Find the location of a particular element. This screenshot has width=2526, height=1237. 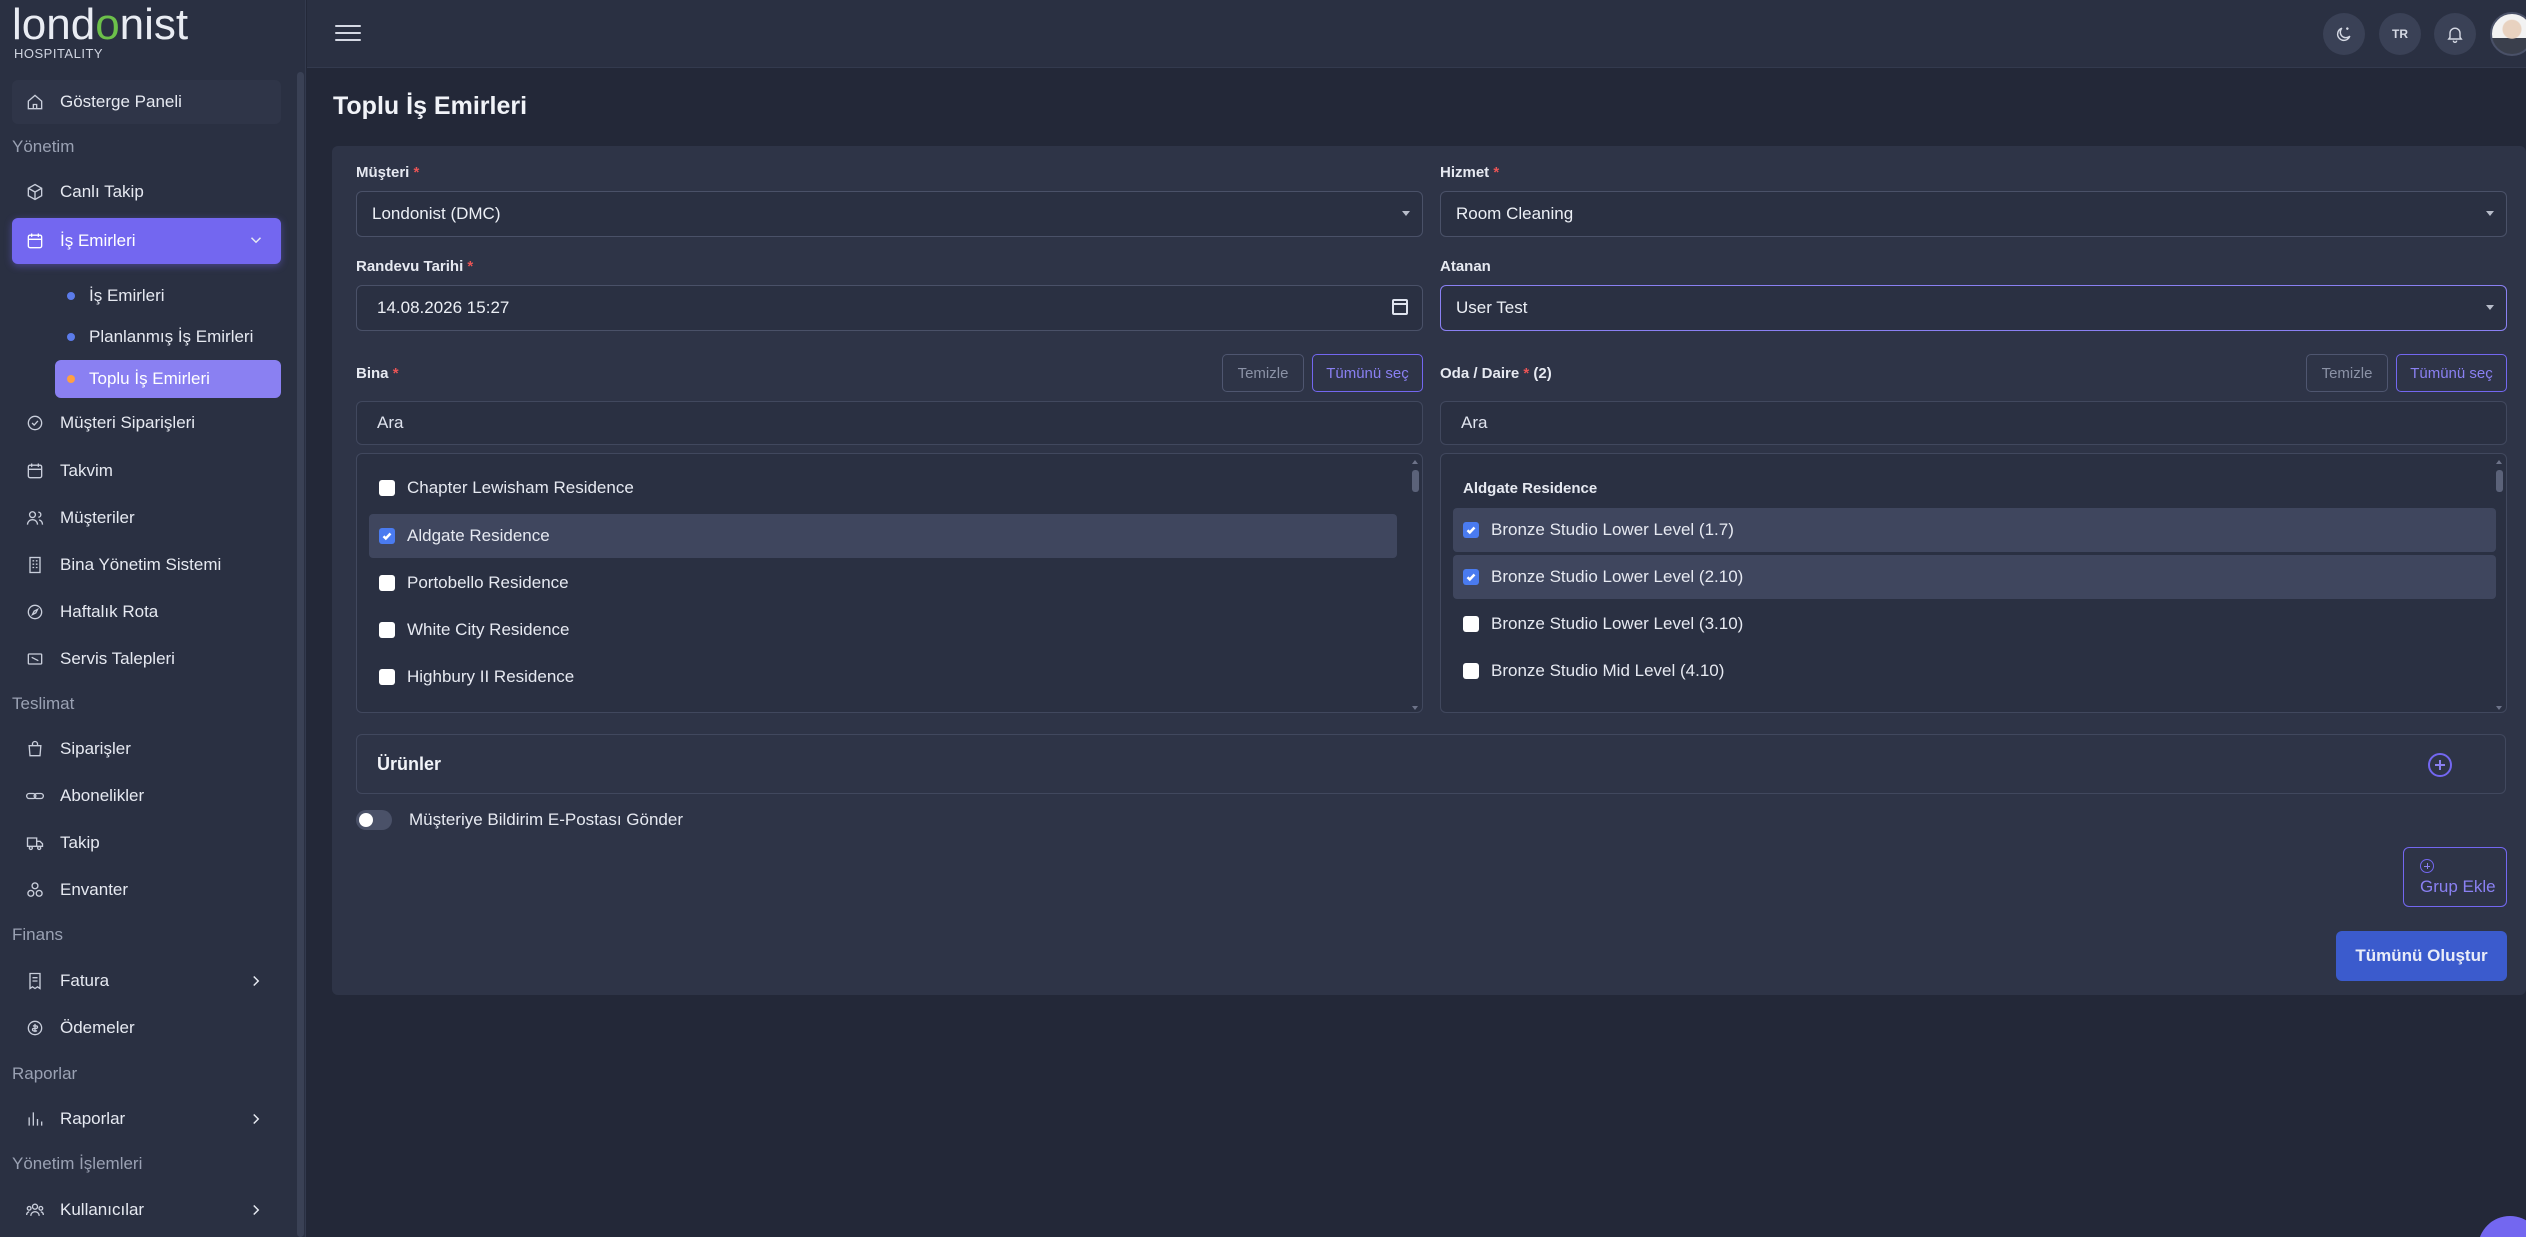

customer-label: Müşteri * is located at coordinates (388, 172).